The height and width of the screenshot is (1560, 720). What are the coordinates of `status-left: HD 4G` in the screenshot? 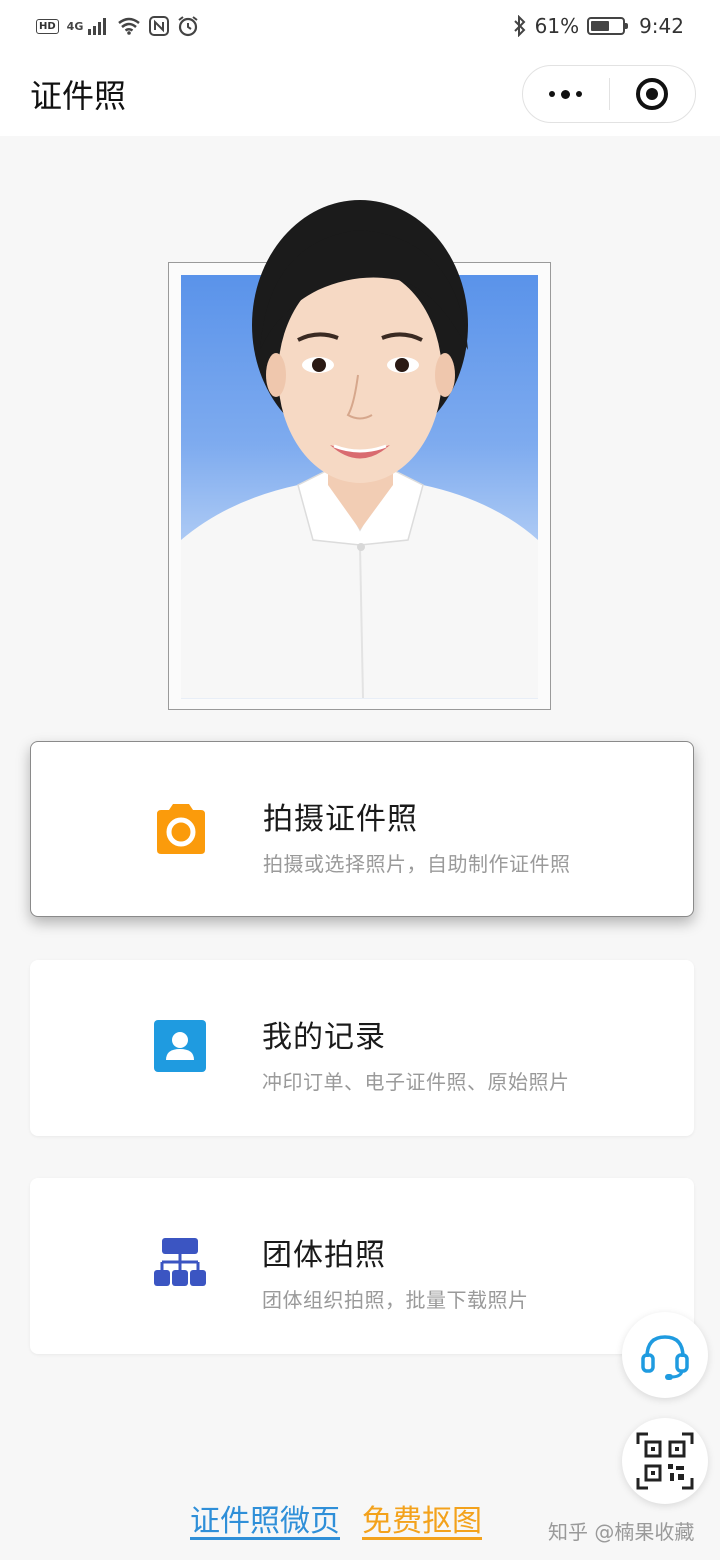 It's located at (117, 26).